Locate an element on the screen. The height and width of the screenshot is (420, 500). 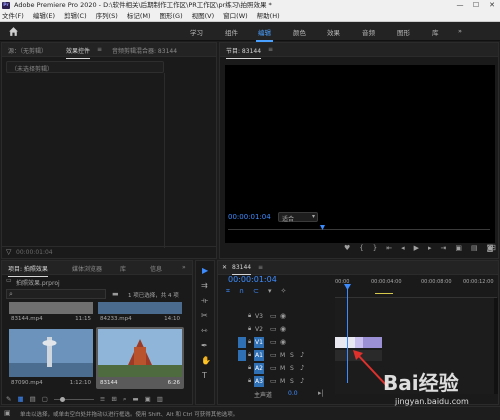
program-menu-icon: ≡ is located at coordinates (270, 49).